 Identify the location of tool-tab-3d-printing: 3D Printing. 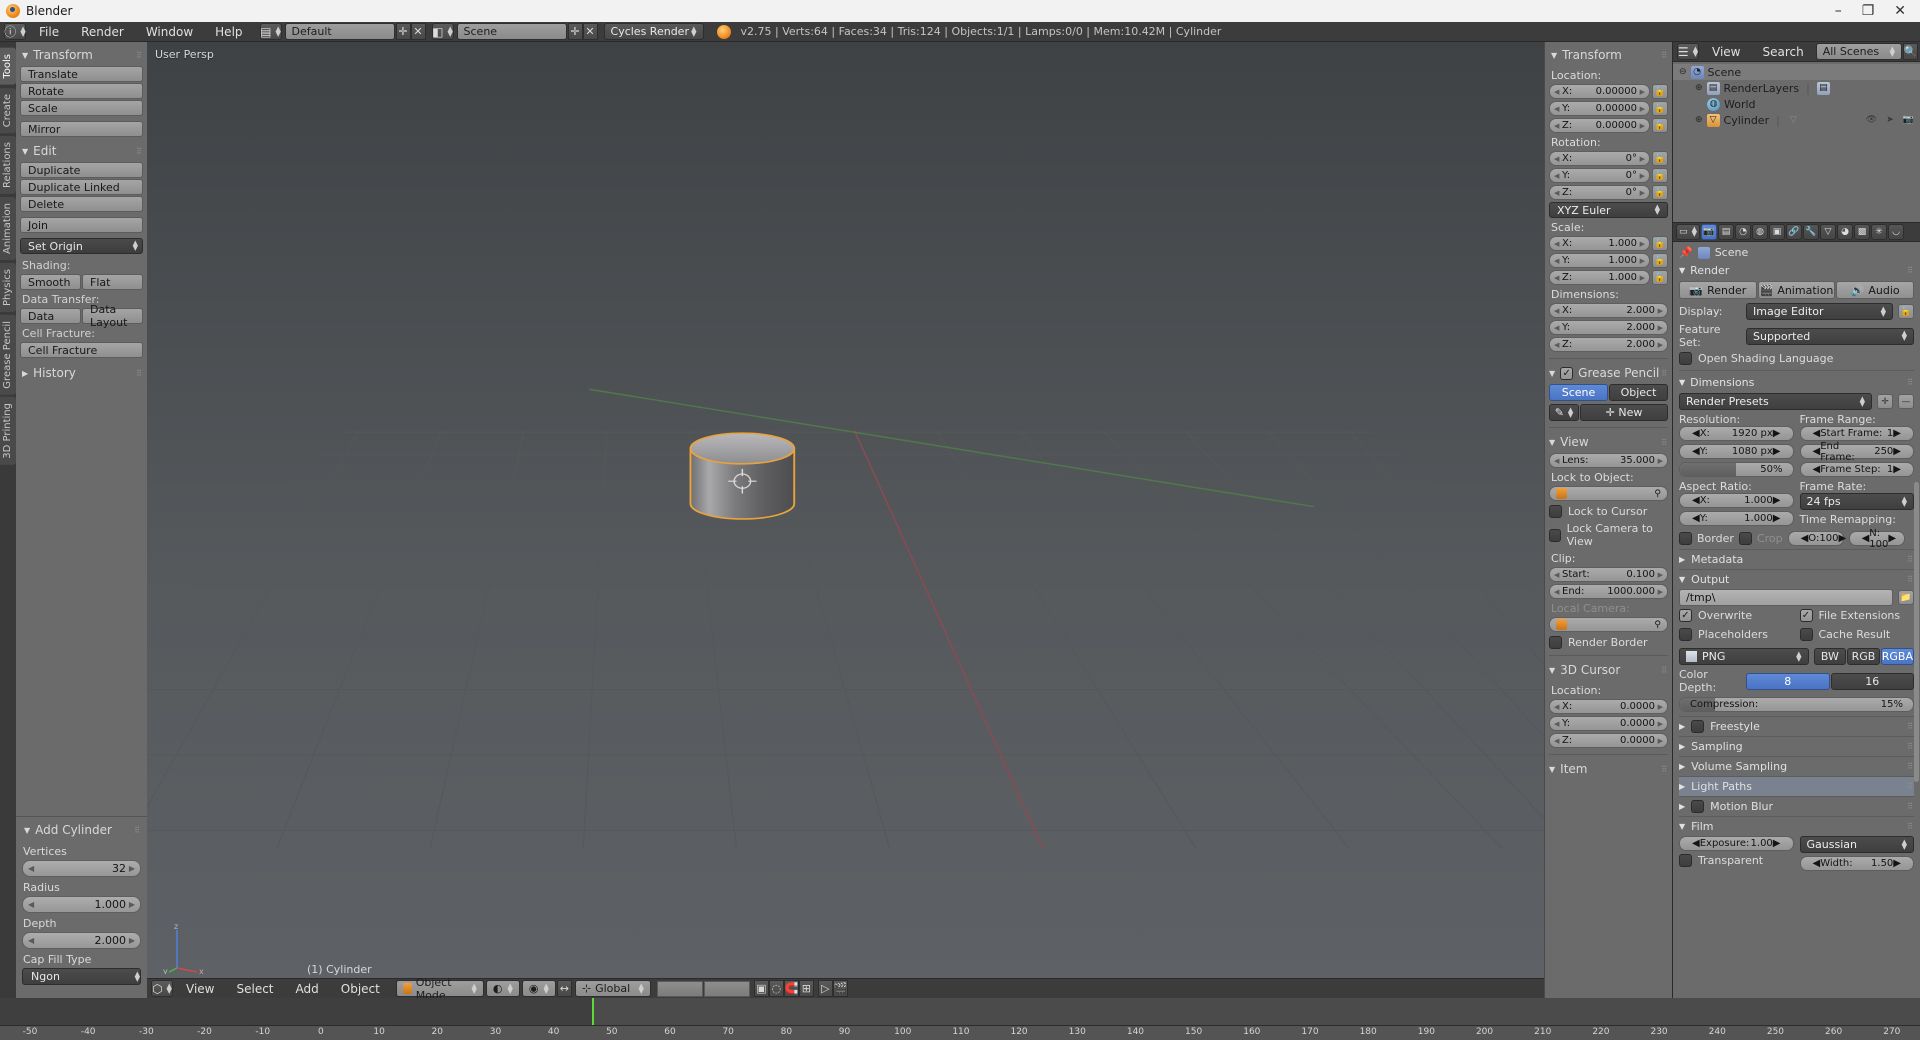
(8, 431).